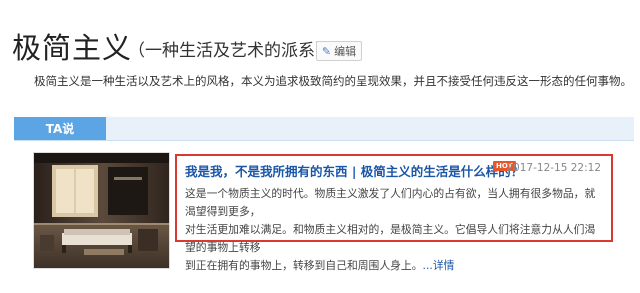 Image resolution: width=640 pixels, height=293 pixels. Describe the element at coordinates (439, 265) in the screenshot. I see `read-more-link: ...详情` at that location.